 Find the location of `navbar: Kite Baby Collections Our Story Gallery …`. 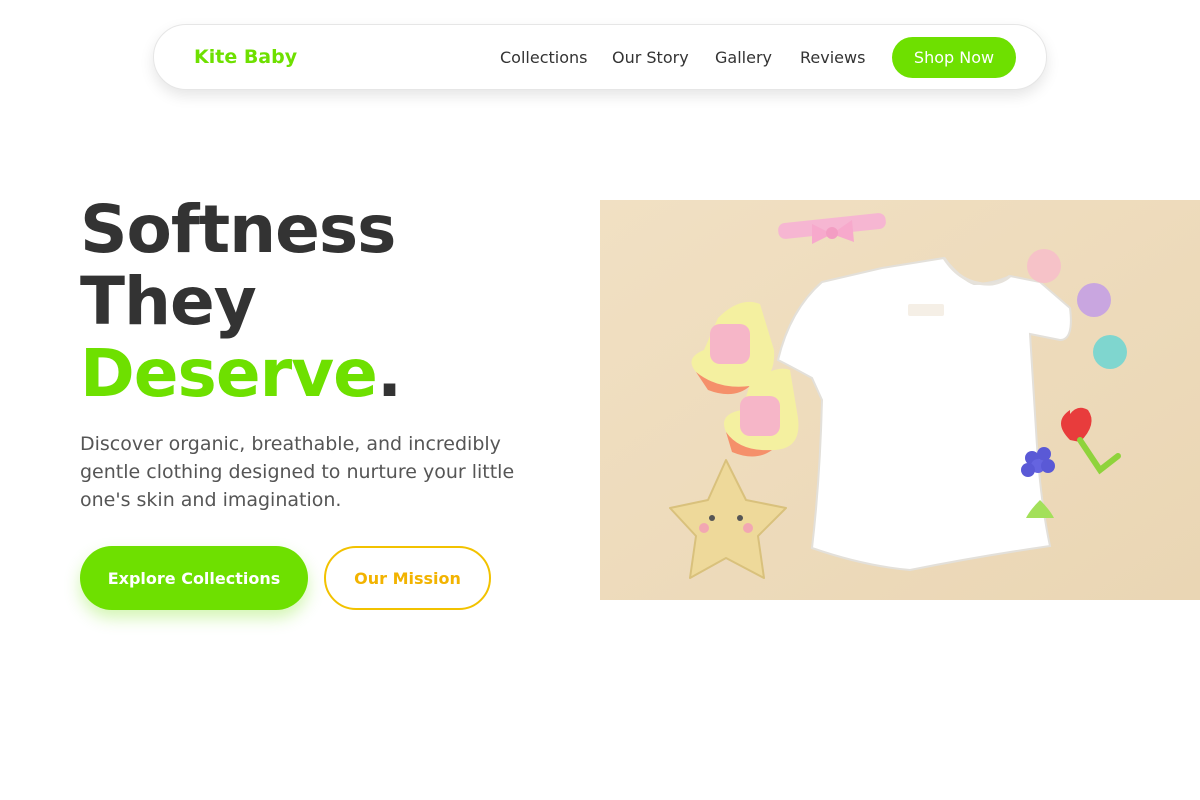

navbar: Kite Baby Collections Our Story Gallery … is located at coordinates (600, 57).